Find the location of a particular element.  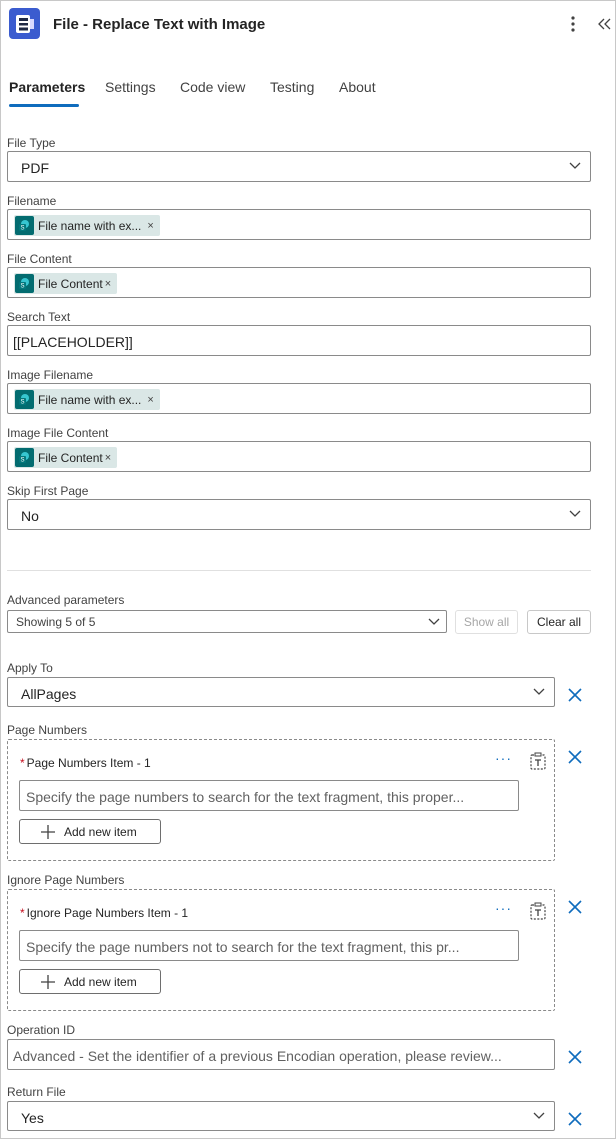

filename-field: S File name with ex... × is located at coordinates (299, 224).